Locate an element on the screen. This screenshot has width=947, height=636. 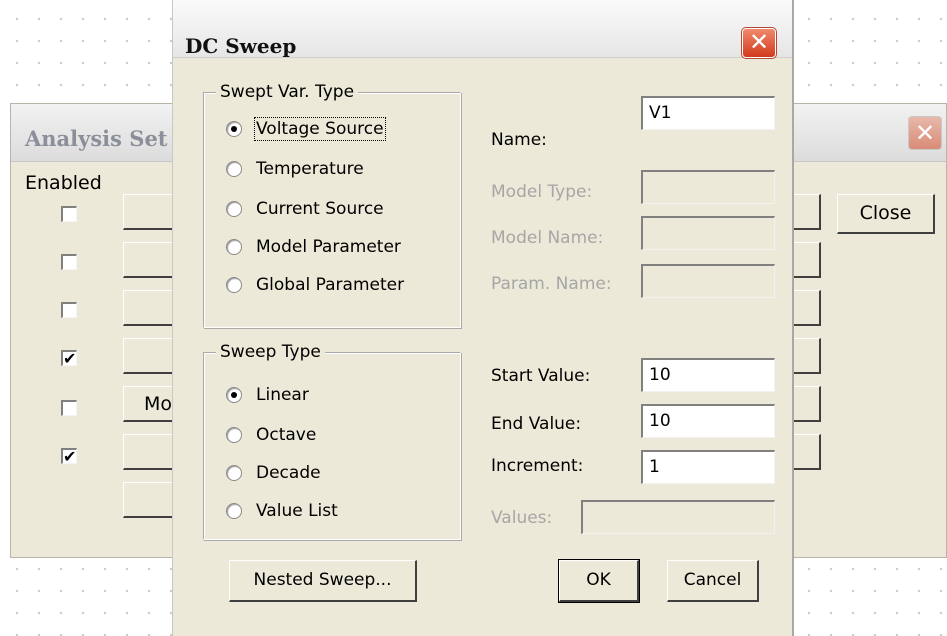
radio-octave: Octave is located at coordinates (271, 435).